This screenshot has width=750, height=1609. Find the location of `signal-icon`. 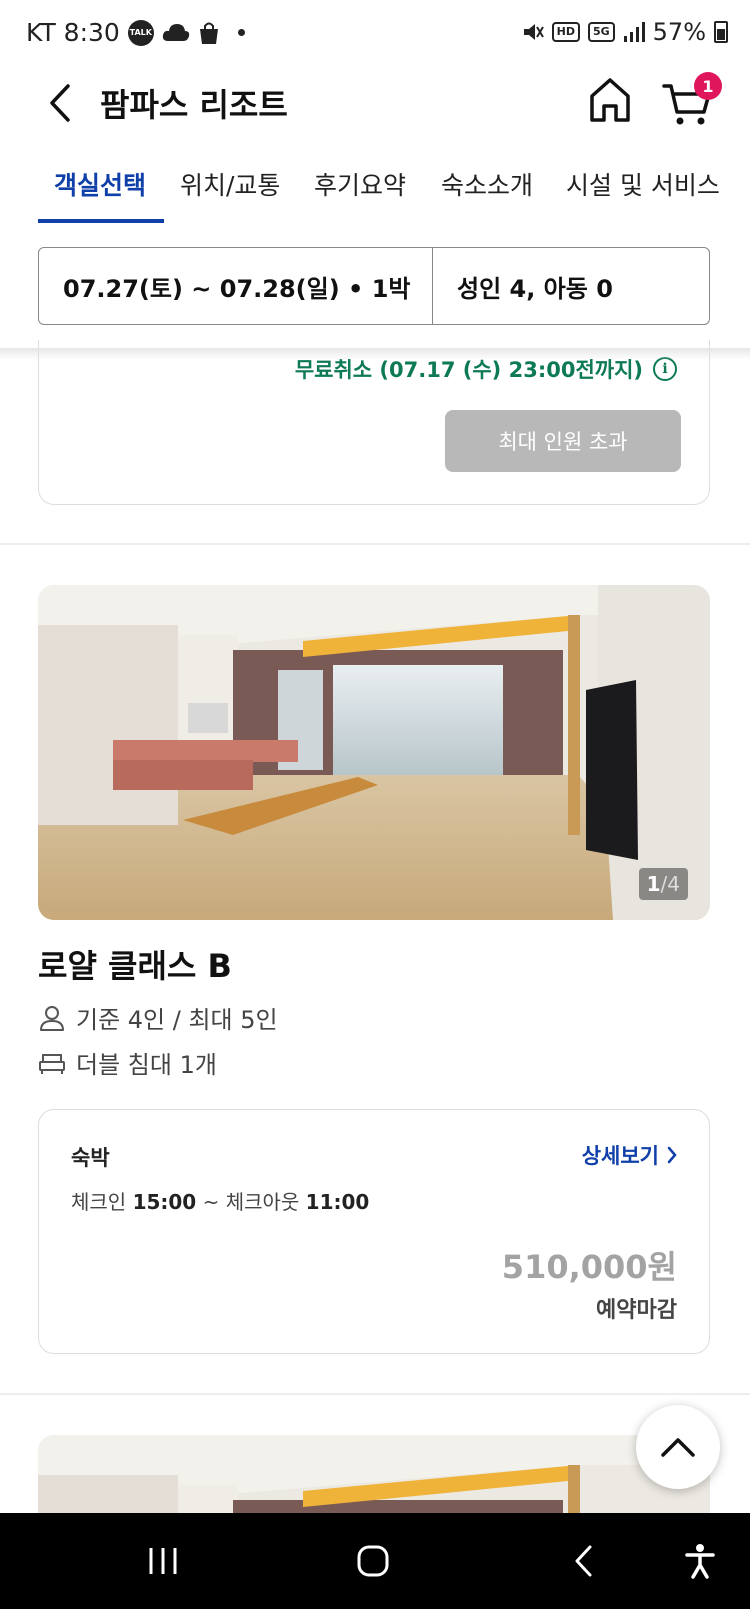

signal-icon is located at coordinates (634, 32).